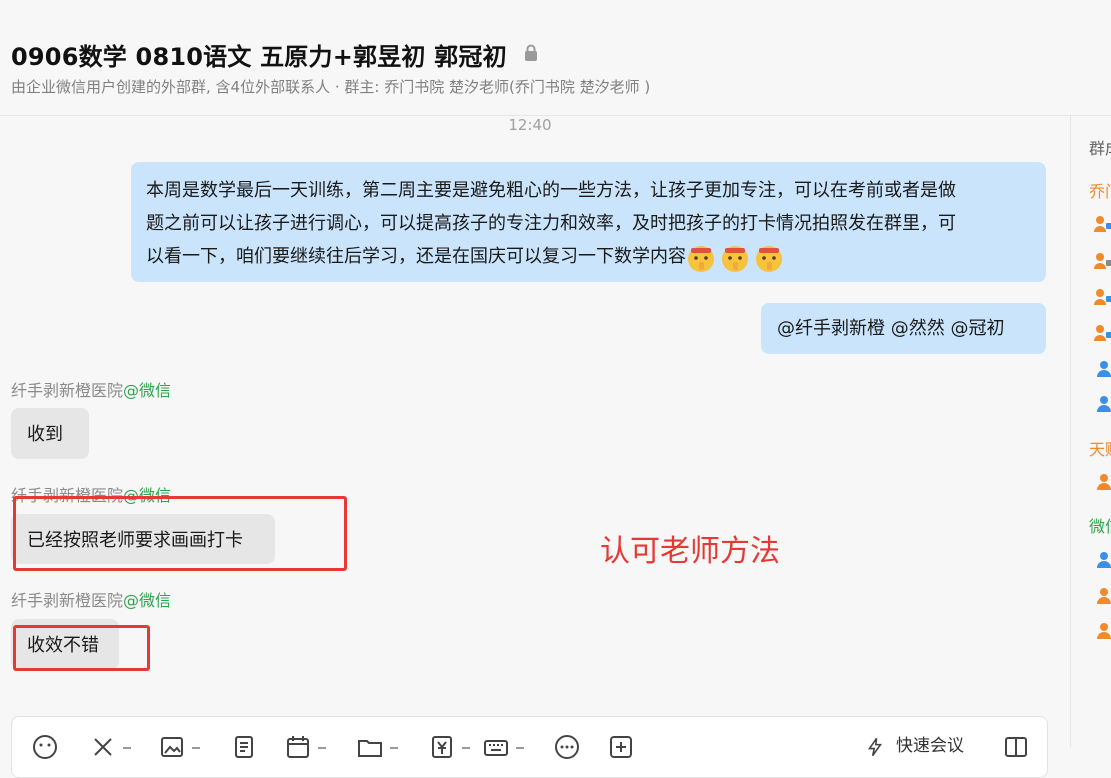 The width and height of the screenshot is (1111, 778). What do you see at coordinates (891, 328) in the screenshot?
I see `message-text: @纤手剥新橙 @然然 @冠初` at bounding box center [891, 328].